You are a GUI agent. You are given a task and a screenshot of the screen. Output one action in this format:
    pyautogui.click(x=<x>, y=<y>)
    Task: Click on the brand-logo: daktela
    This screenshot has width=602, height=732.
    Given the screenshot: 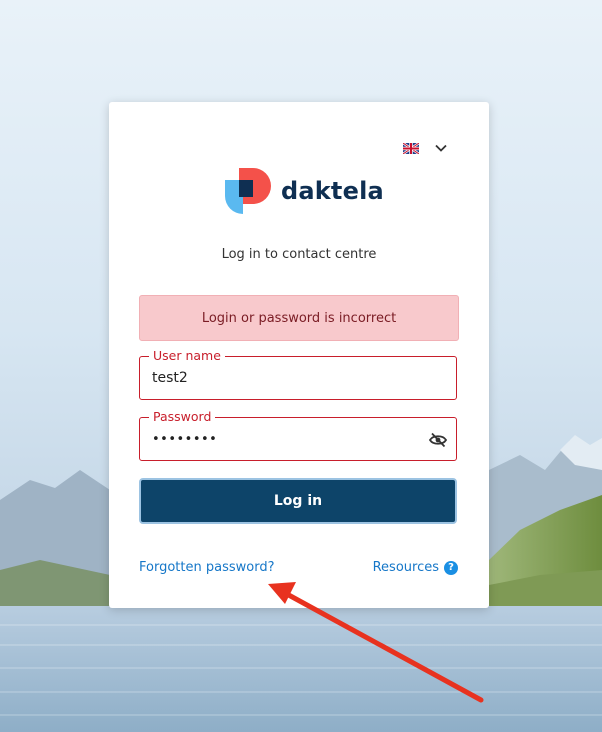 What is the action you would take?
    pyautogui.click(x=303, y=191)
    